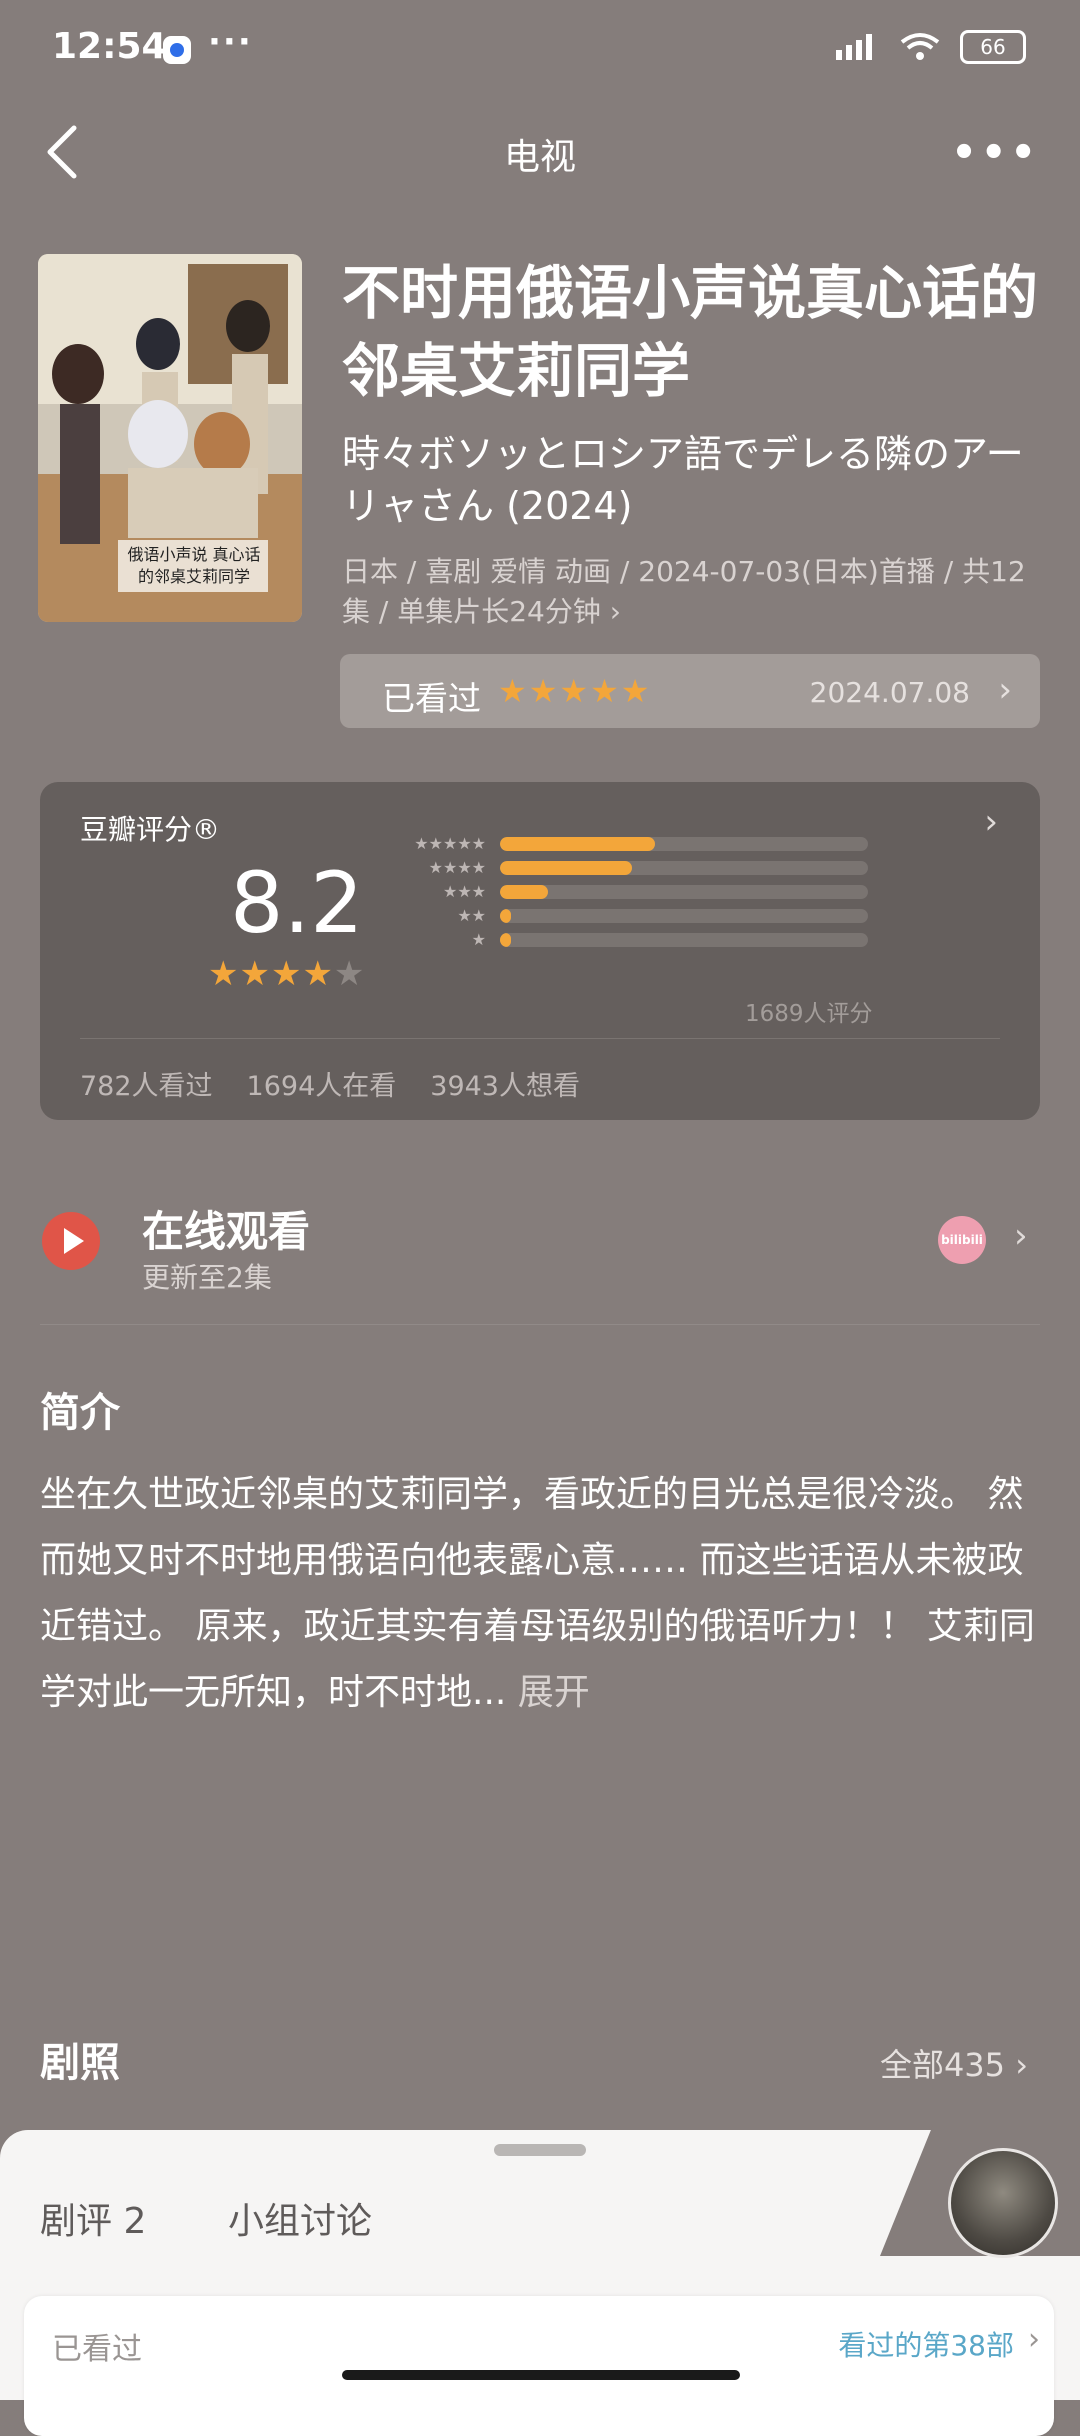  What do you see at coordinates (962, 1240) in the screenshot?
I see `bilibili-icon: bilibili` at bounding box center [962, 1240].